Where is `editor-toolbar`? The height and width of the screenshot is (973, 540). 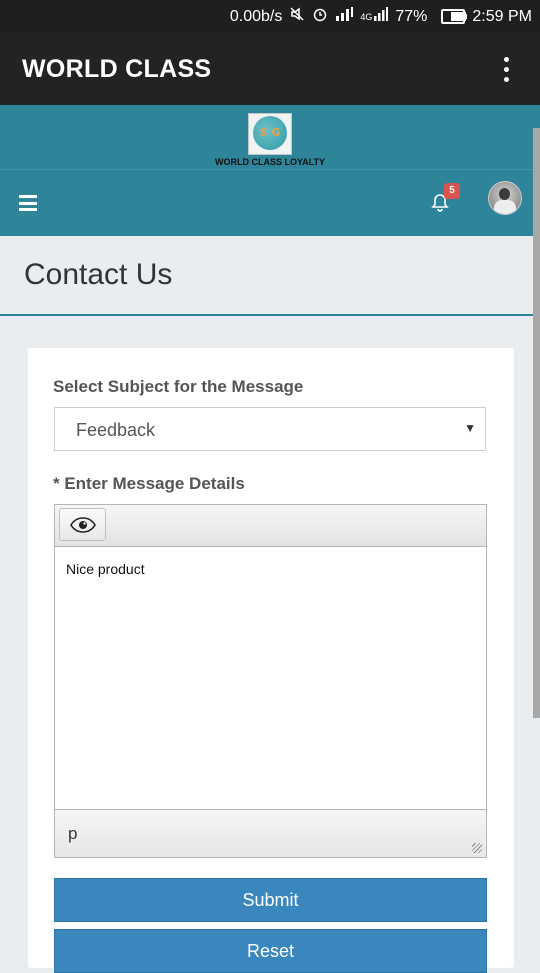 editor-toolbar is located at coordinates (270, 526).